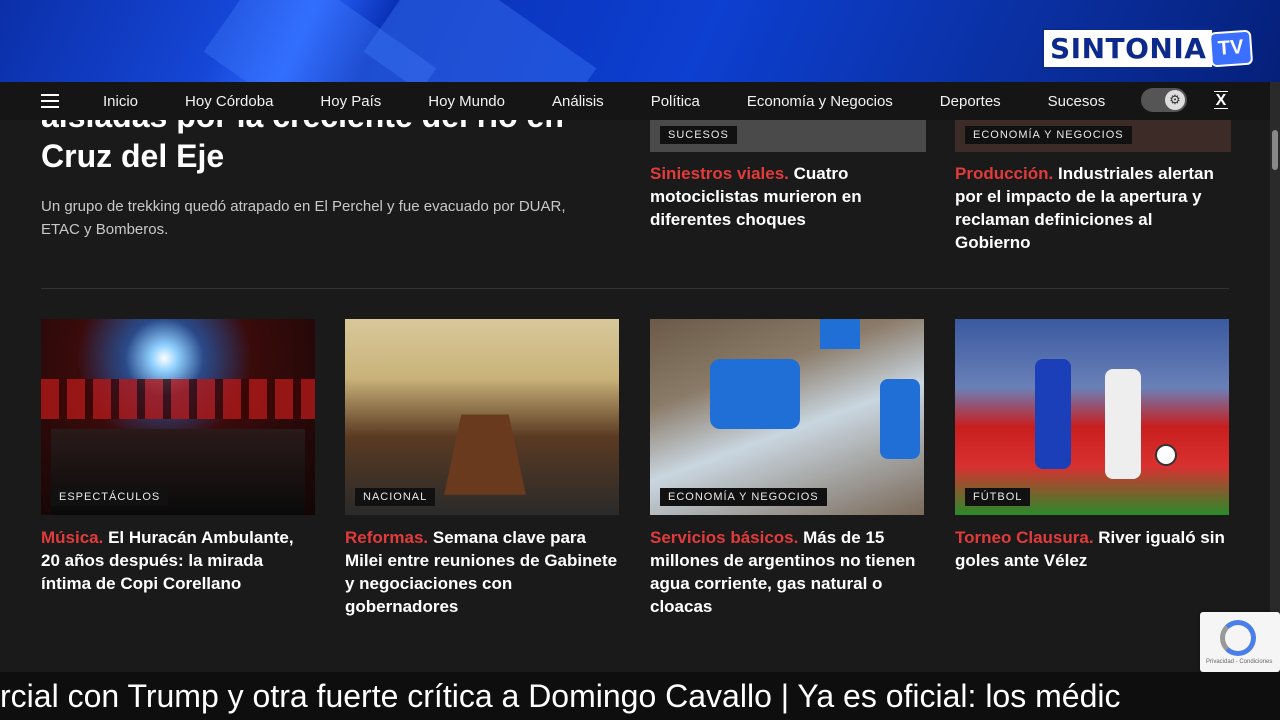 This screenshot has height=720, width=1280. I want to click on hamburger-menu-icon, so click(50, 101).